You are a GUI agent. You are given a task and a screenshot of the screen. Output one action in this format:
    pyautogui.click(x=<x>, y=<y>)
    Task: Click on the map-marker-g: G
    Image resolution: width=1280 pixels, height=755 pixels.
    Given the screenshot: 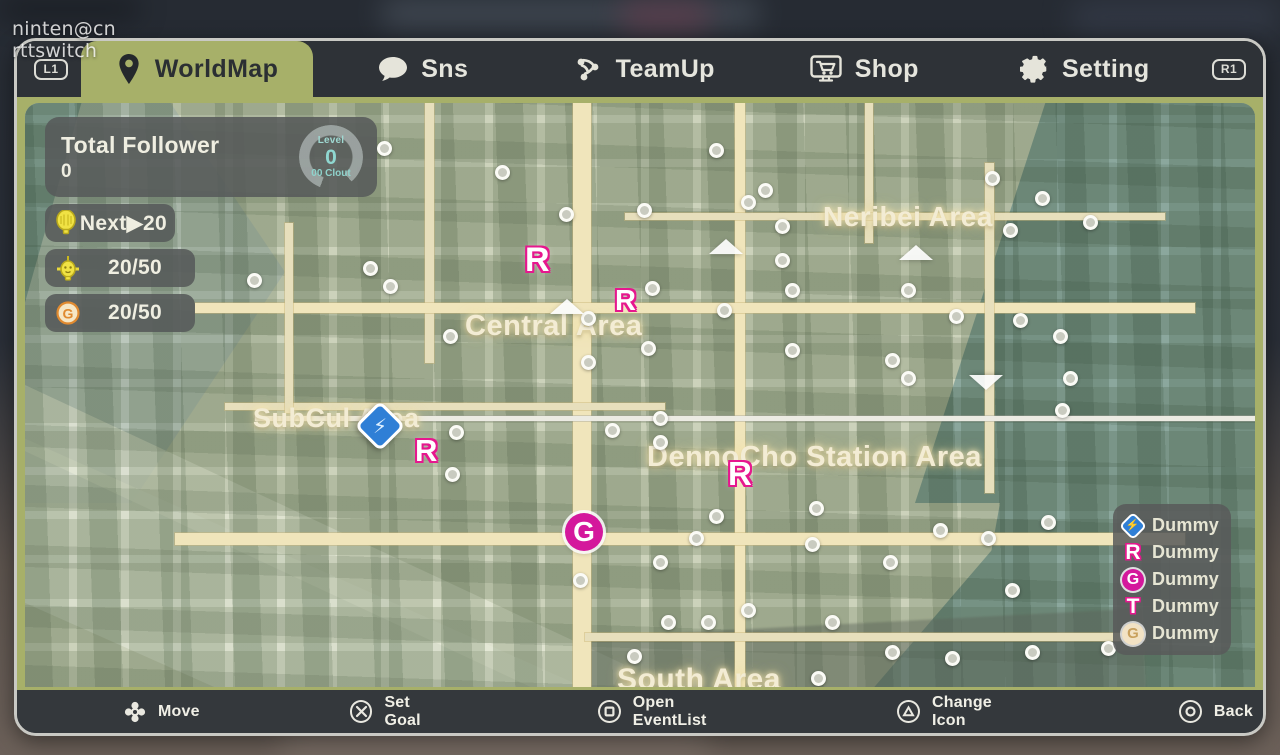 What is the action you would take?
    pyautogui.click(x=584, y=532)
    